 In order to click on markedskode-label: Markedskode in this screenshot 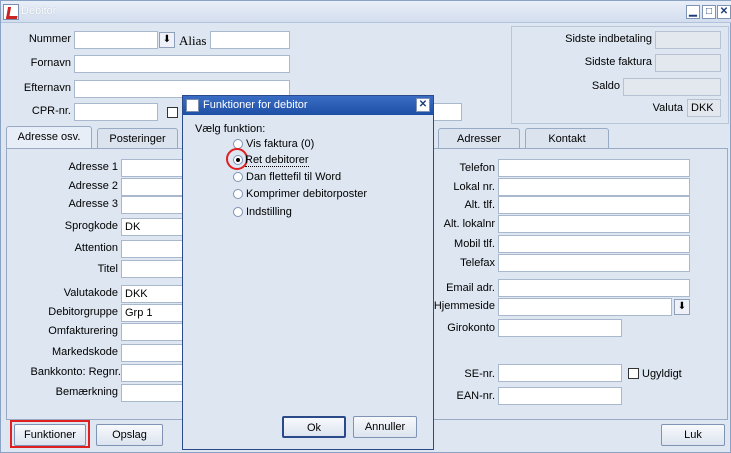, I will do `click(84, 352)`.